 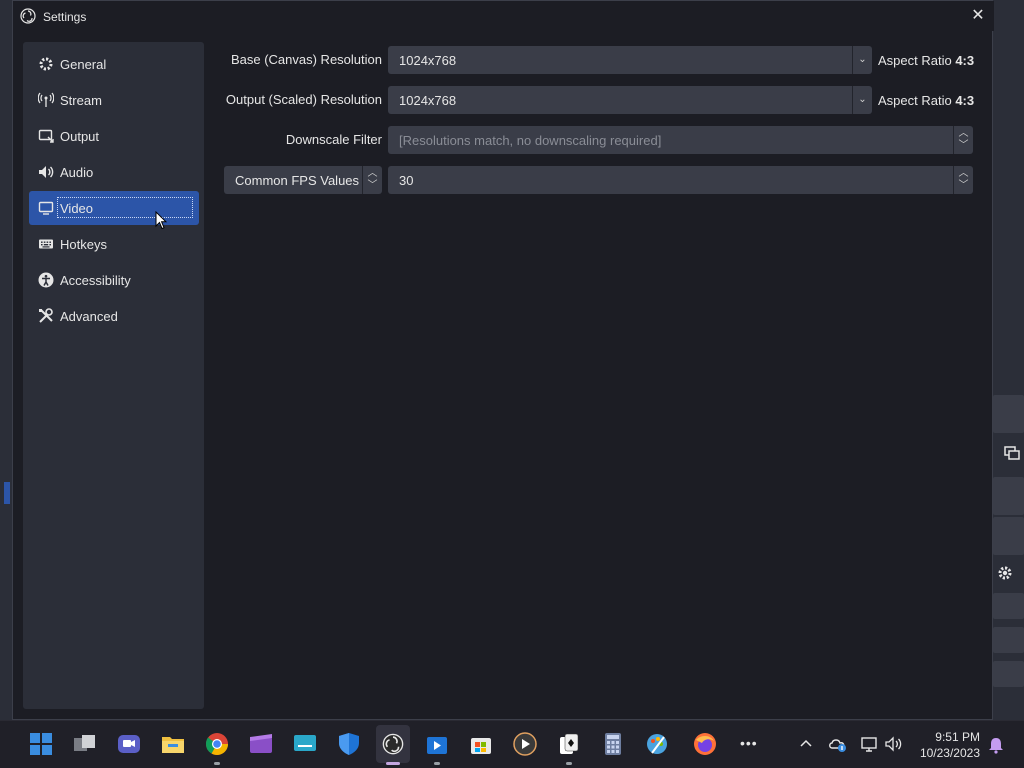 What do you see at coordinates (89, 316) in the screenshot?
I see `sidebar-item-label: Advanced` at bounding box center [89, 316].